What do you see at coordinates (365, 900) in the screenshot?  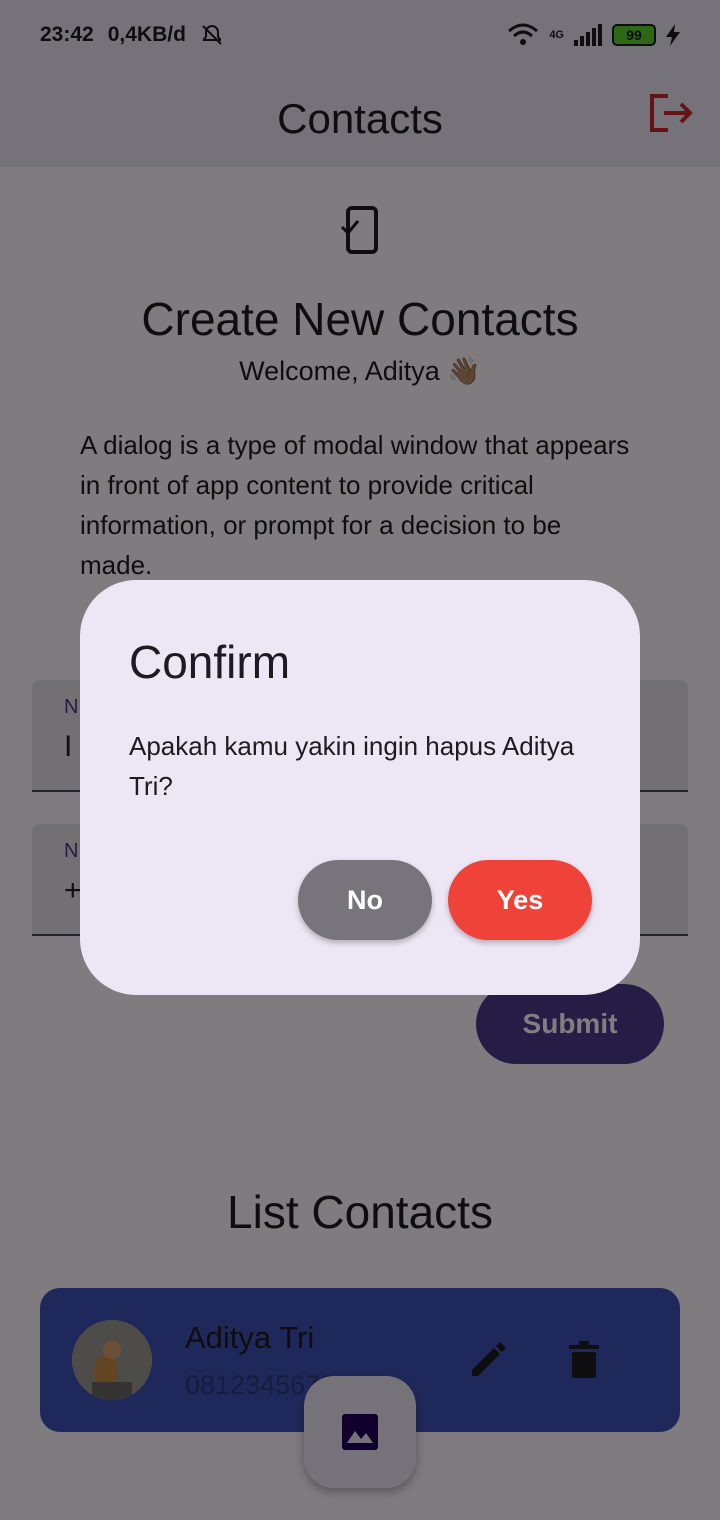 I see `no-button: No` at bounding box center [365, 900].